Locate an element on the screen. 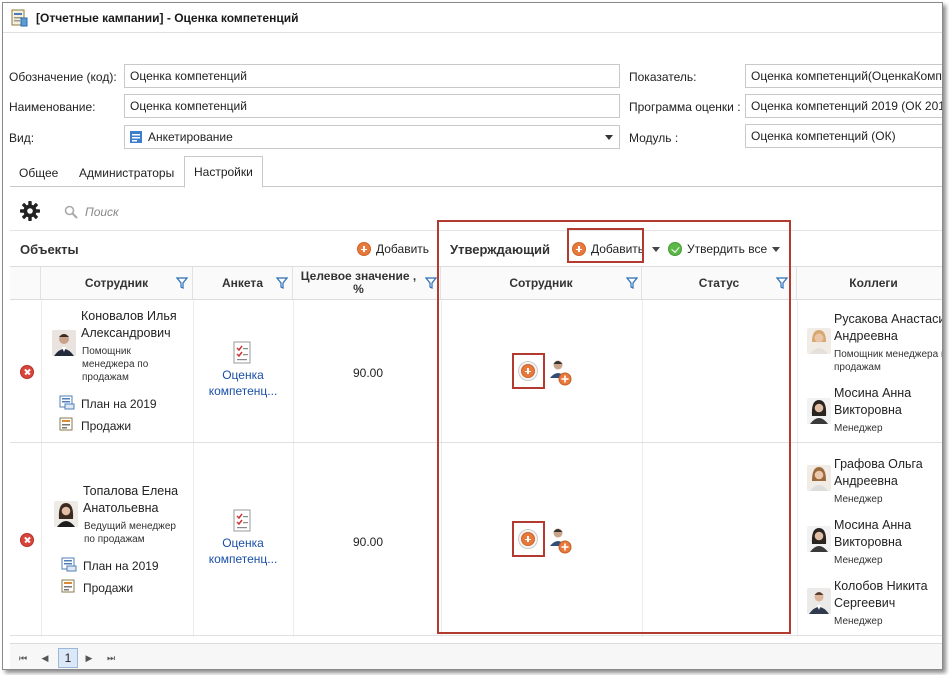  colleague-role: Помощник менеджера по is located at coordinates (888, 354).